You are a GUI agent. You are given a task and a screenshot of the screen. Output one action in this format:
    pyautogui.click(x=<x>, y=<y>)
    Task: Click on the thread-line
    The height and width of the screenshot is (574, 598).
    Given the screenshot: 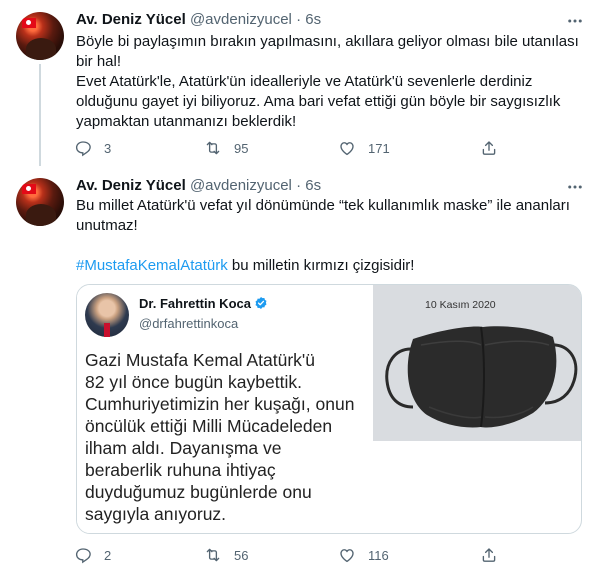 What is the action you would take?
    pyautogui.click(x=40, y=115)
    